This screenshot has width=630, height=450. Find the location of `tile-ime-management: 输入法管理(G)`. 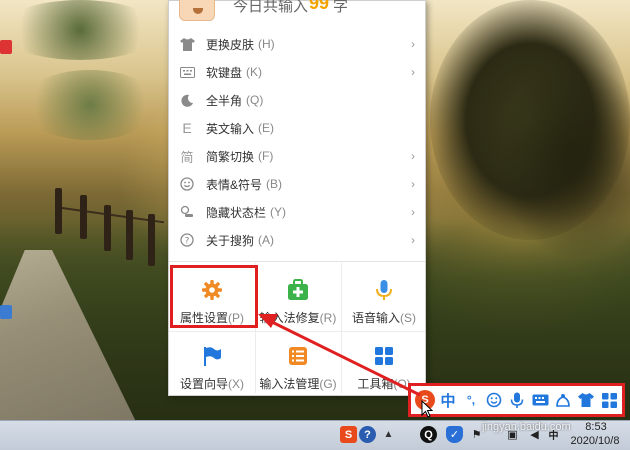

tile-ime-management: 输入法管理(G) is located at coordinates (298, 364).